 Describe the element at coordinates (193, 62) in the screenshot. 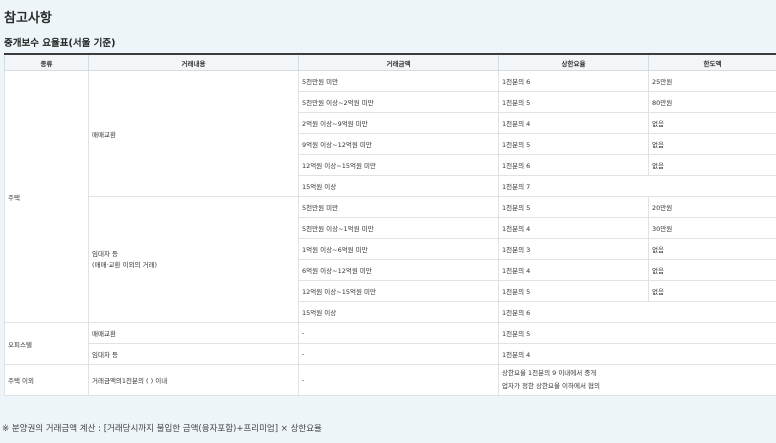

I see `header-content: 거래내용` at that location.